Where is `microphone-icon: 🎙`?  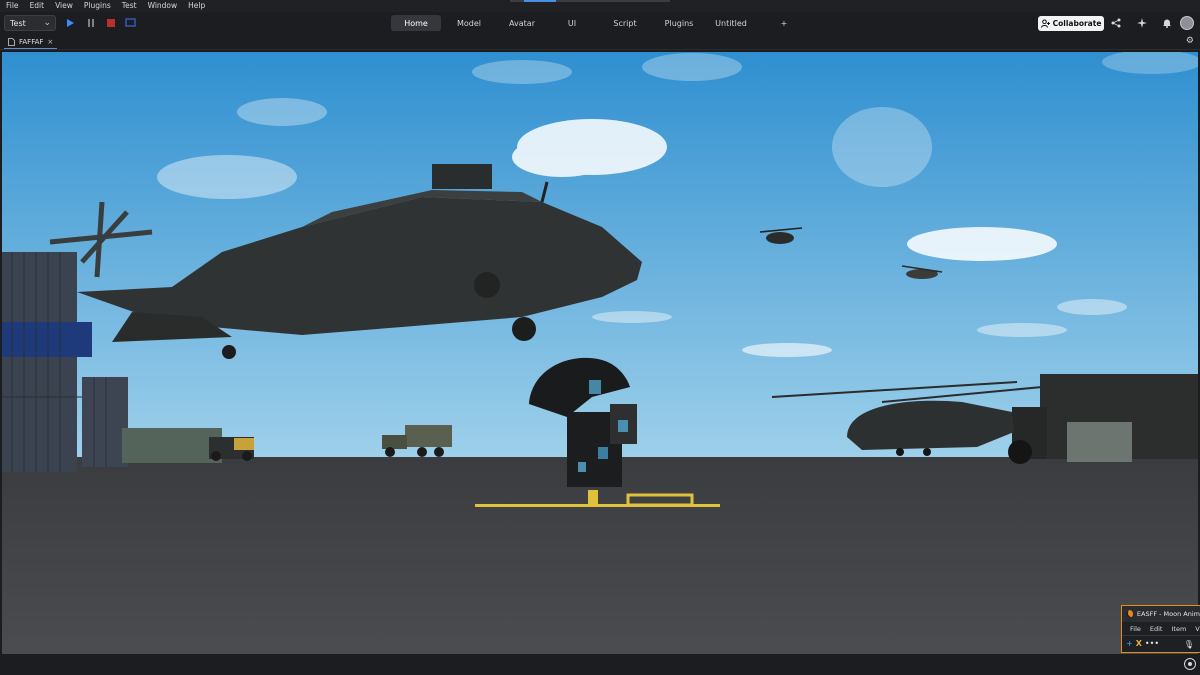
microphone-icon: 🎙 is located at coordinates (1189, 644).